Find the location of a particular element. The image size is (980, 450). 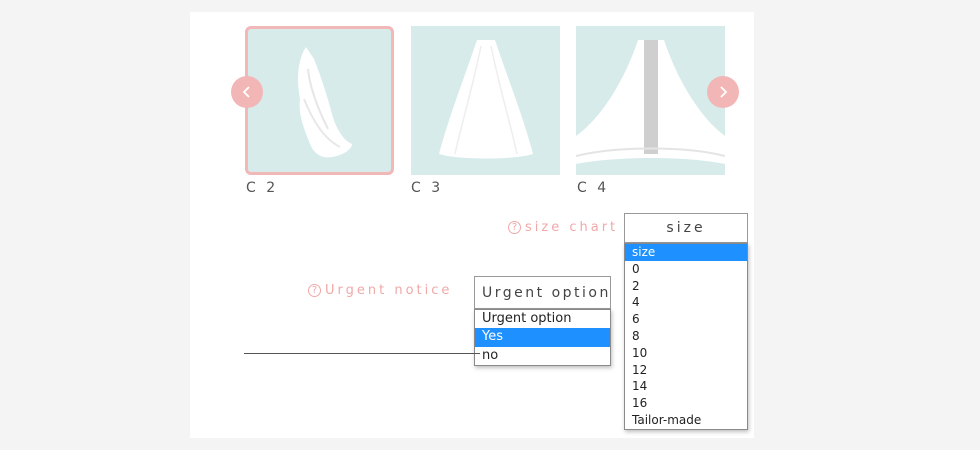

size-option: 2 is located at coordinates (686, 286).